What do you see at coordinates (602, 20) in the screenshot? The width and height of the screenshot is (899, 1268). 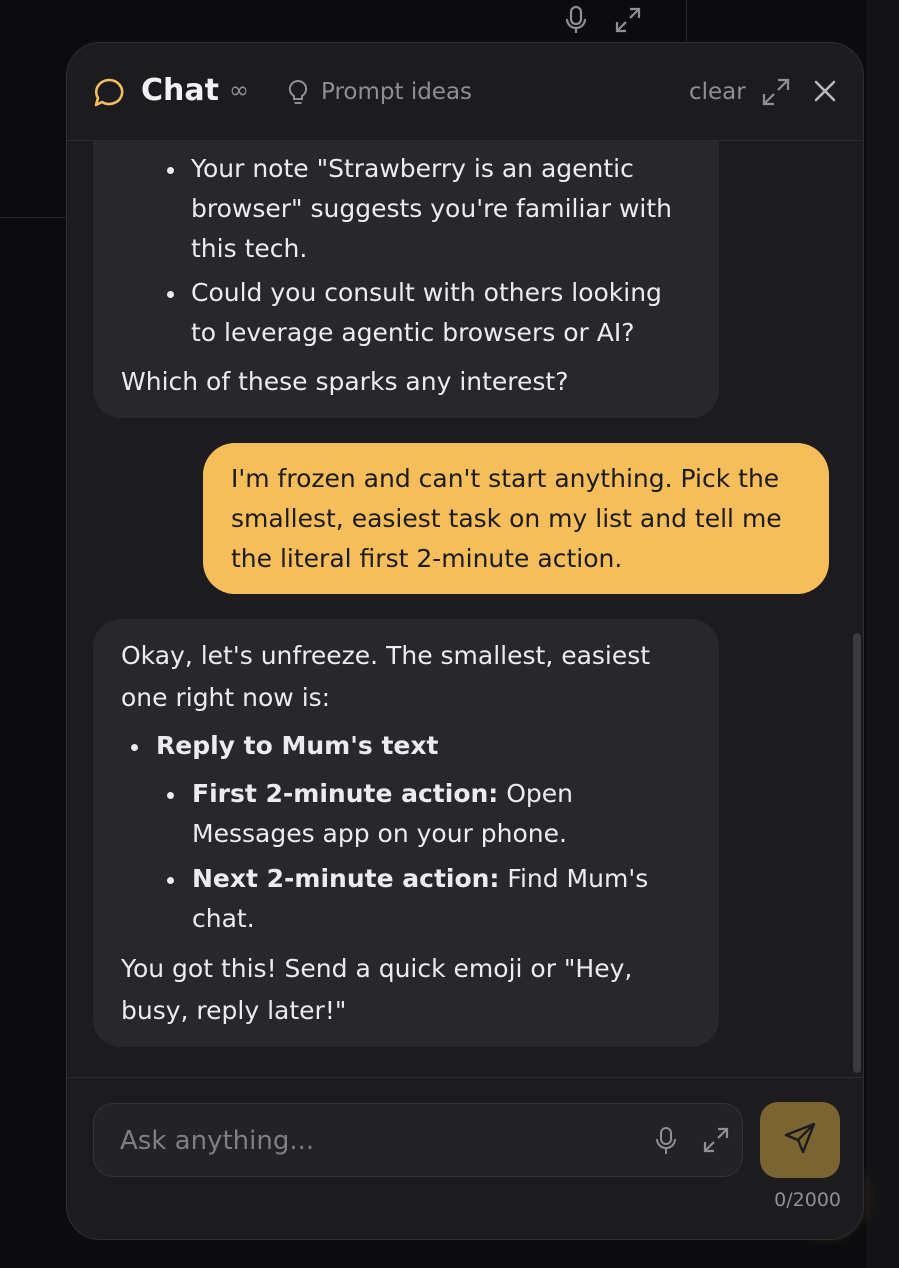 I see `background-toolbar-icons` at bounding box center [602, 20].